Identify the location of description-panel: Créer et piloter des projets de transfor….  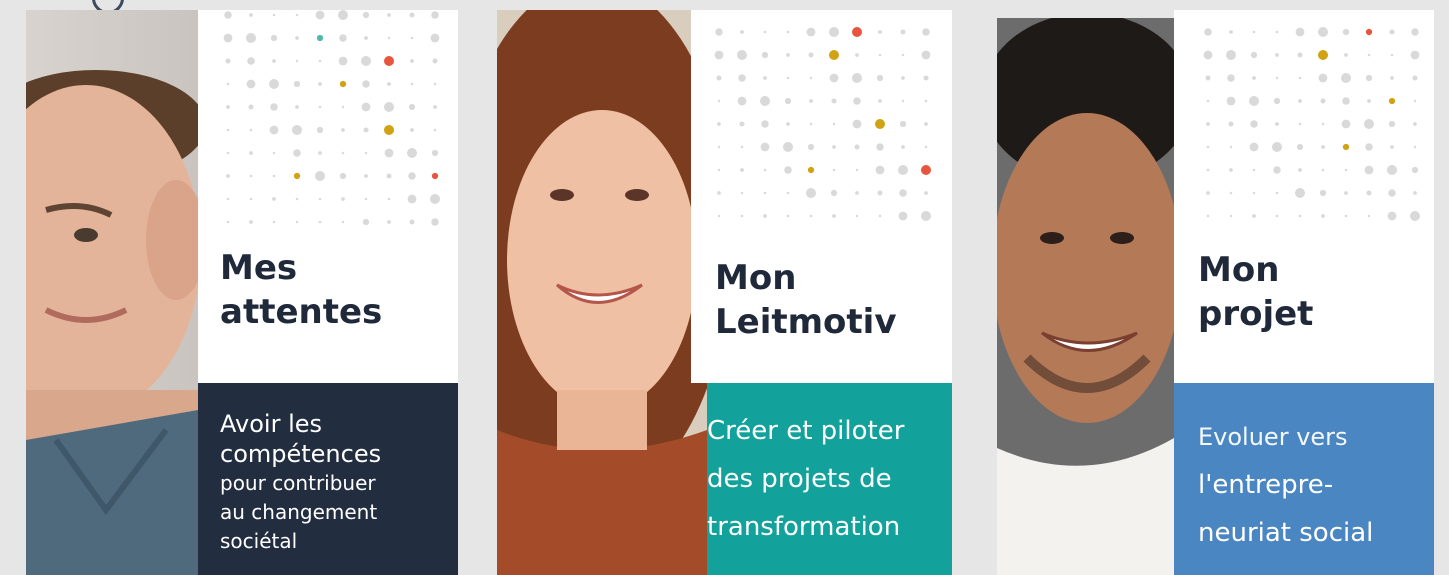
(829, 479).